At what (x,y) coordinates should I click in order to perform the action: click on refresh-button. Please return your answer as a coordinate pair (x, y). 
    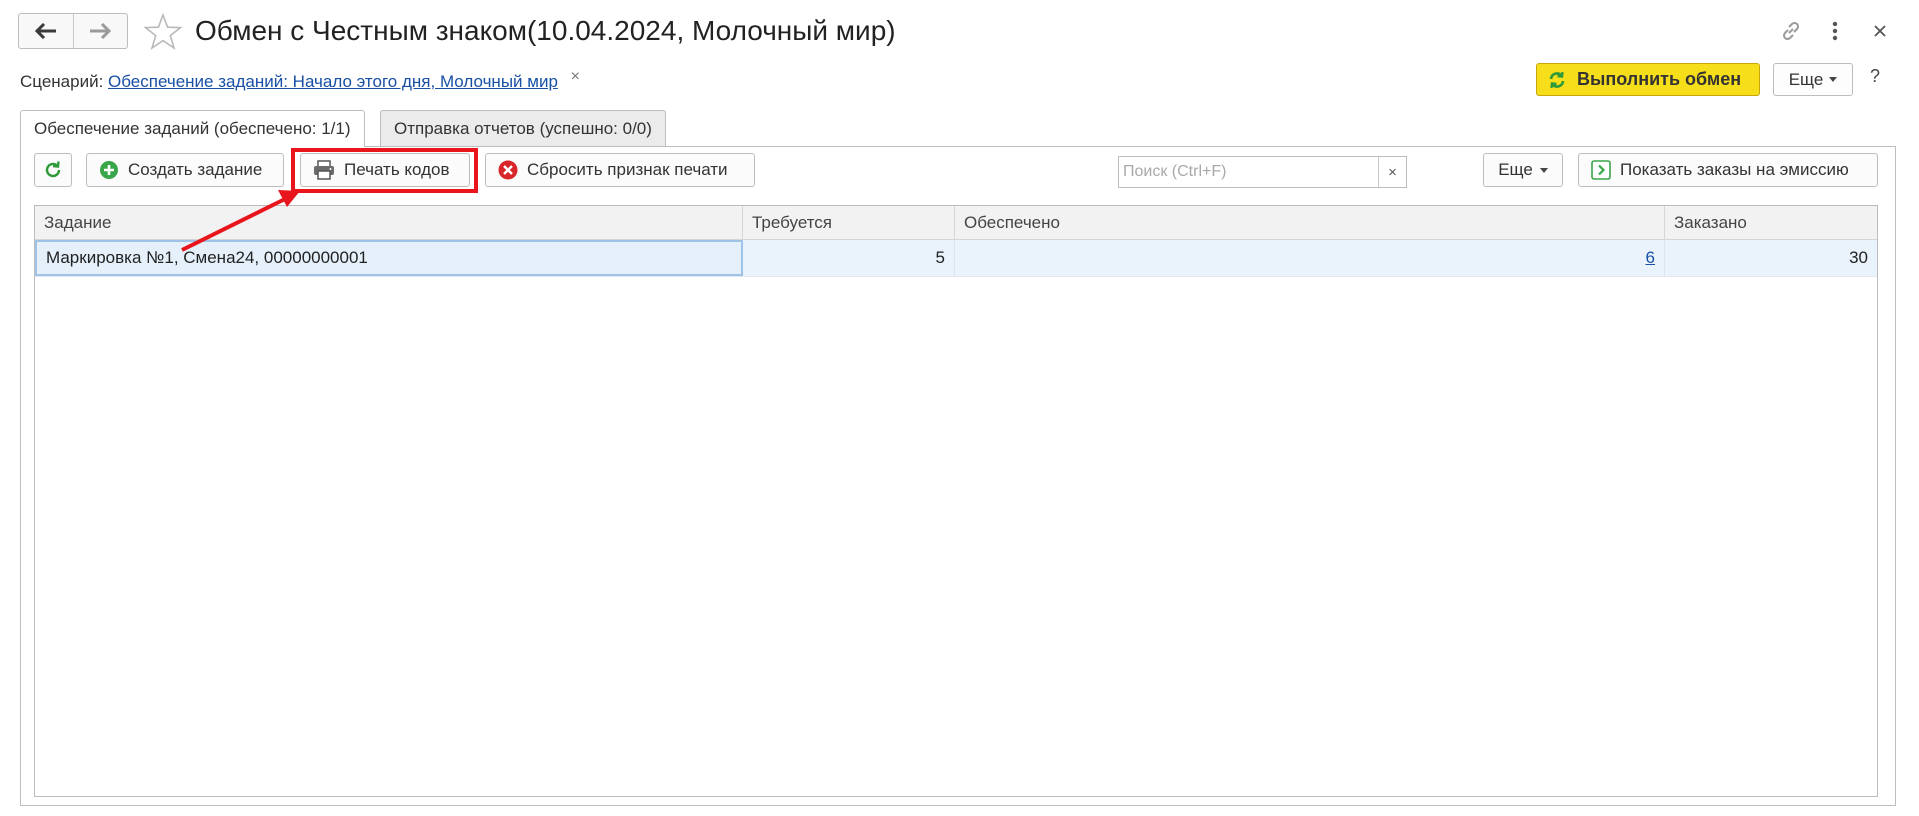
    Looking at the image, I should click on (53, 170).